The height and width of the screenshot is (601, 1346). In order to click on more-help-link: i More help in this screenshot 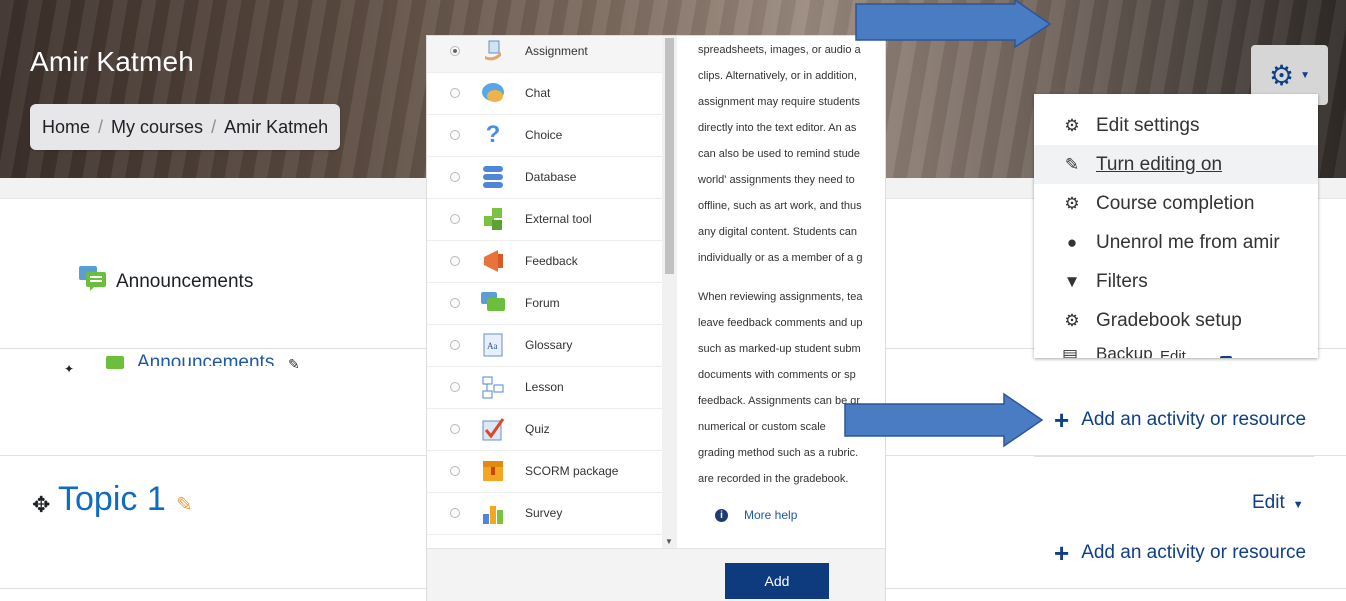, I will do `click(756, 515)`.